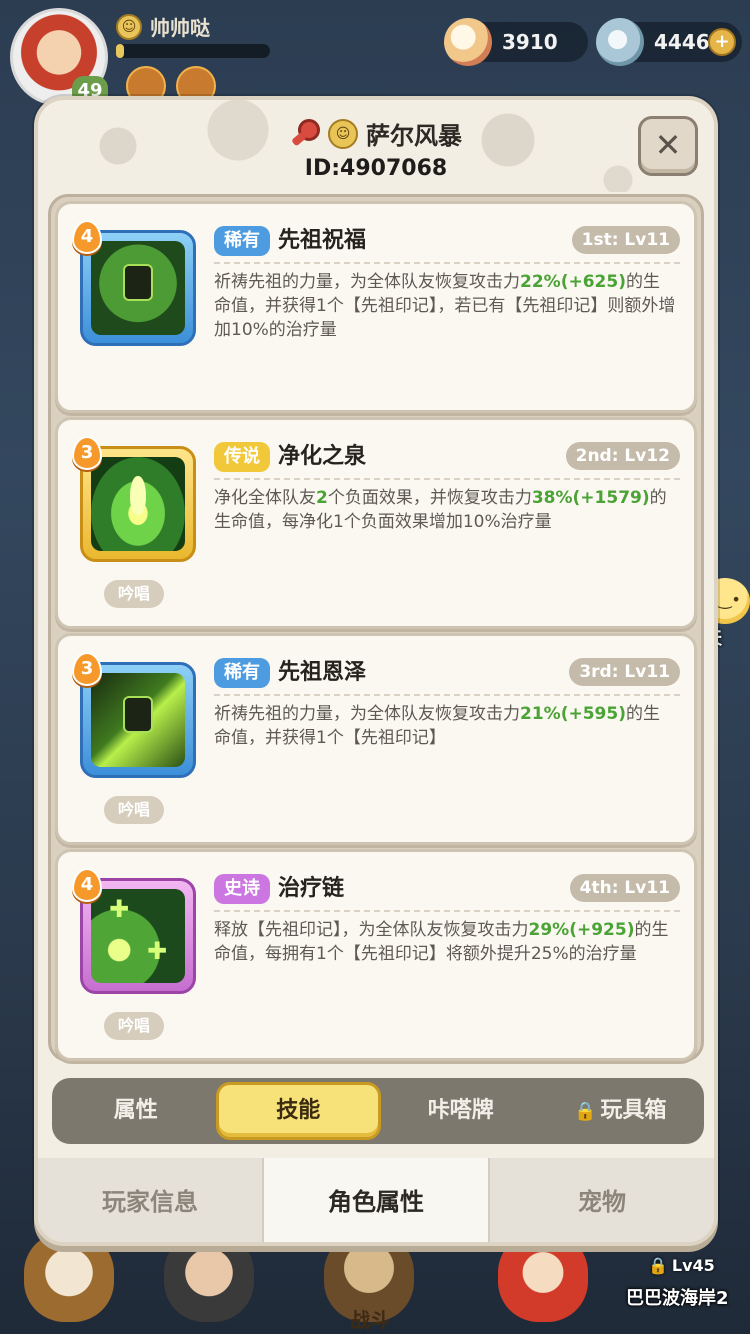  Describe the element at coordinates (461, 1111) in the screenshot. I see `tab-cards: 咔嗒牌` at that location.